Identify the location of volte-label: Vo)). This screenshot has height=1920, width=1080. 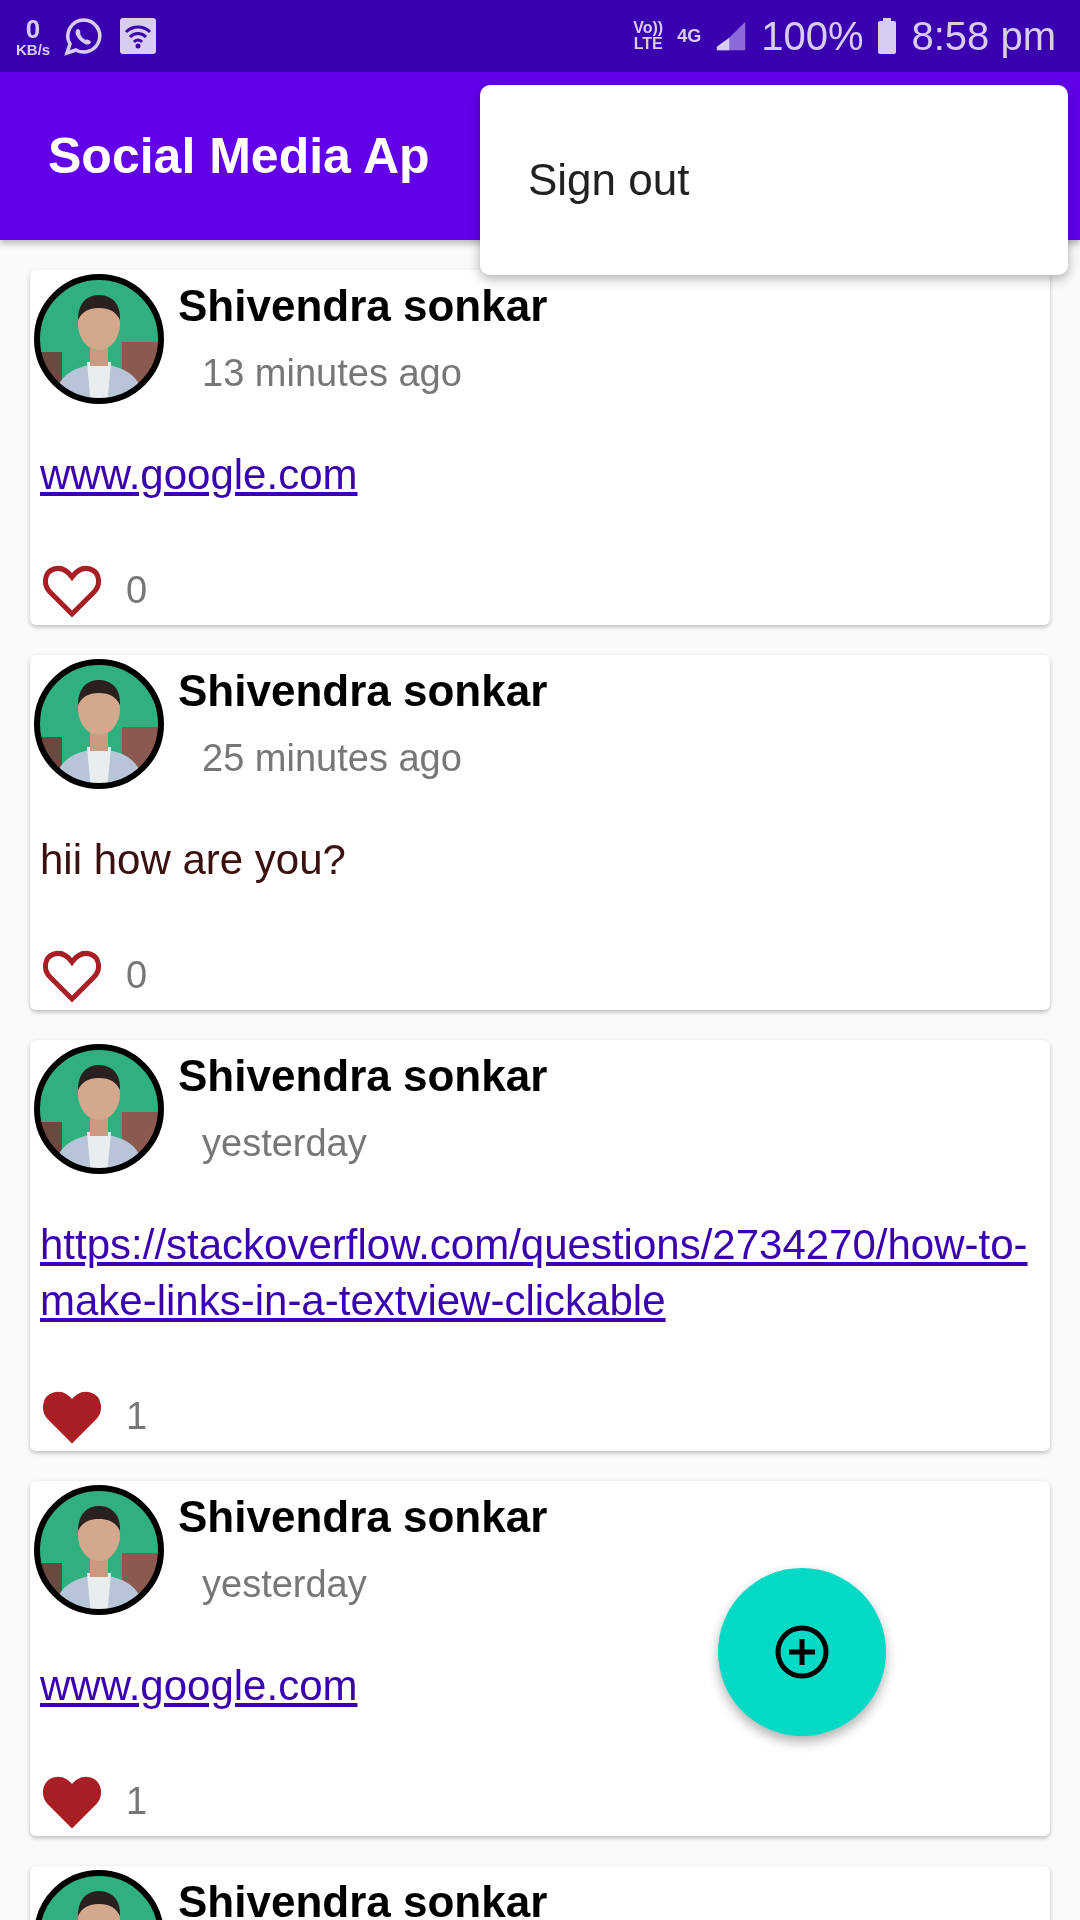
(648, 28).